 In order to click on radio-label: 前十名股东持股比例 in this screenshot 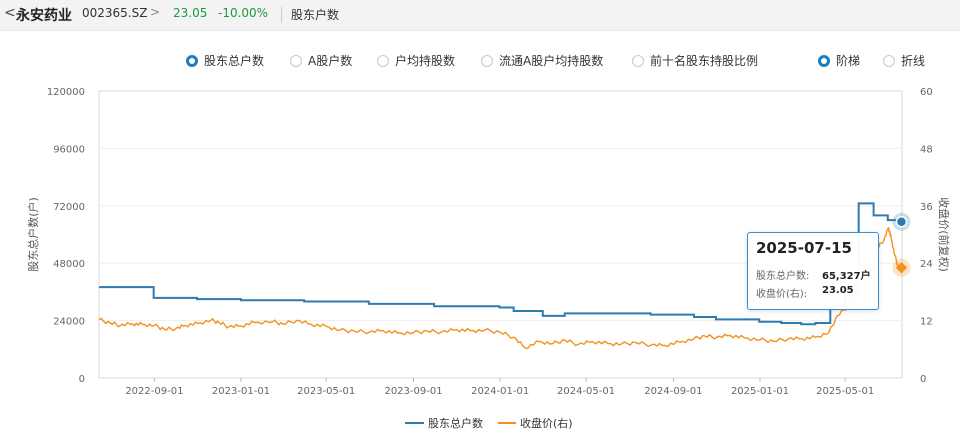, I will do `click(704, 61)`.